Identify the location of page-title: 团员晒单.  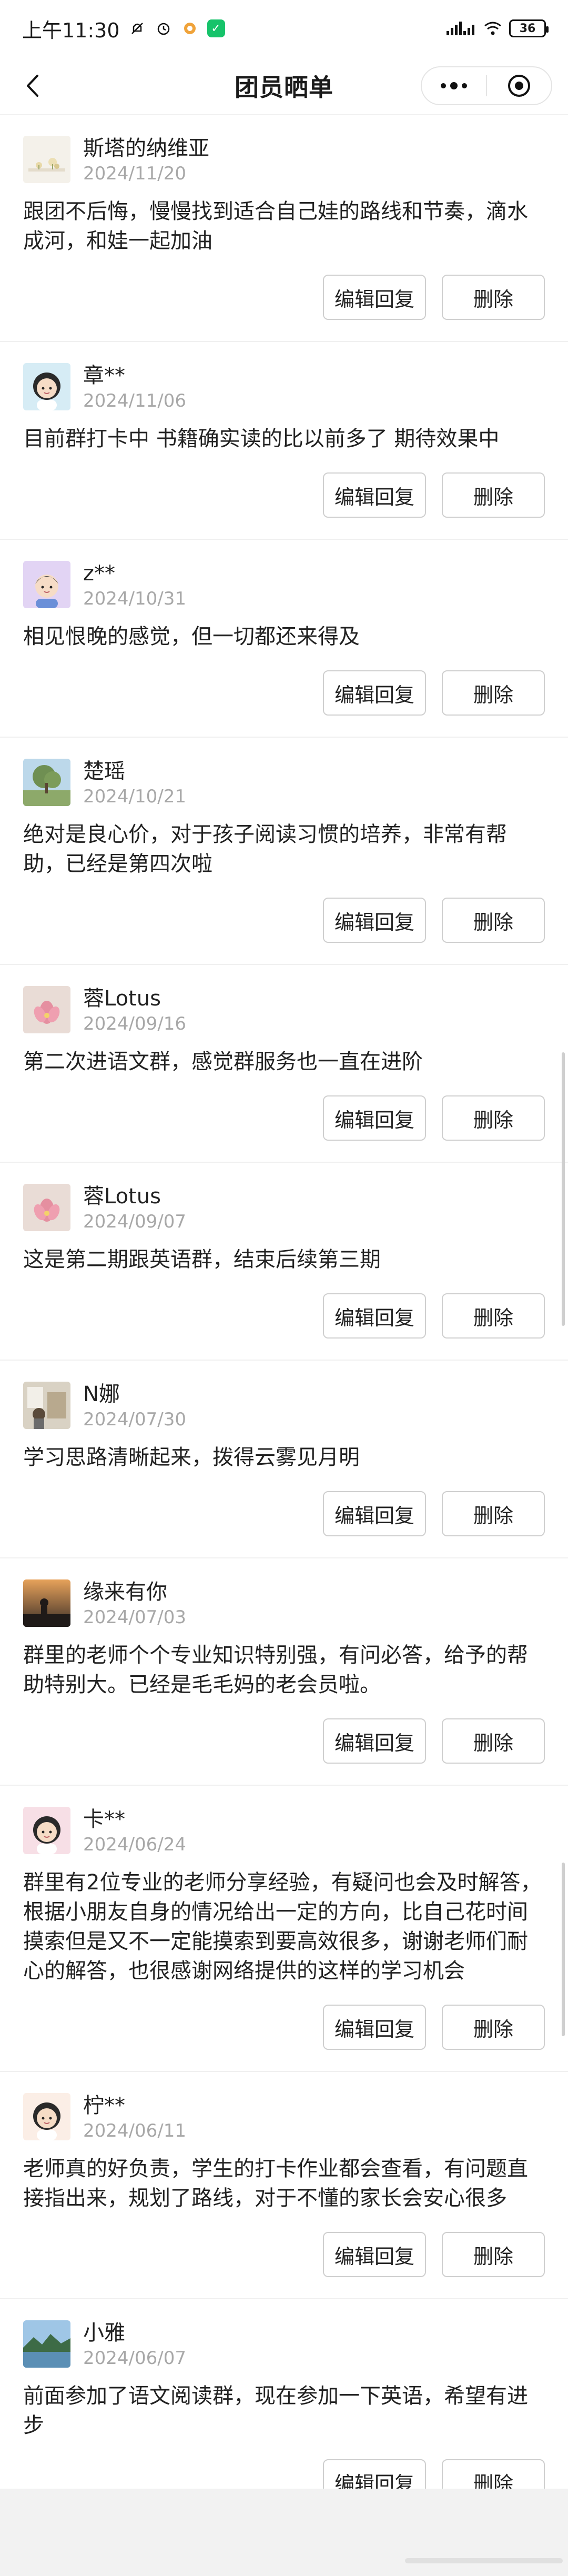
(284, 88).